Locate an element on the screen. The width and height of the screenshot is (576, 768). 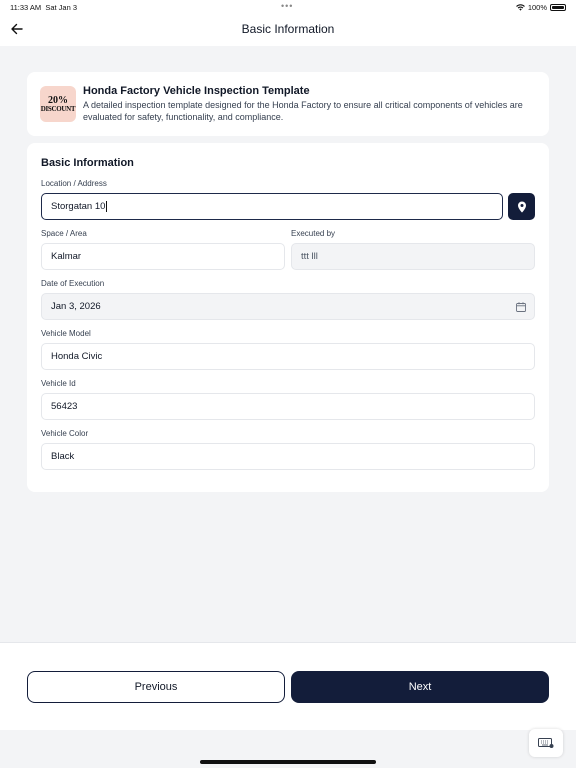
page-title: Basic Information is located at coordinates (288, 29).